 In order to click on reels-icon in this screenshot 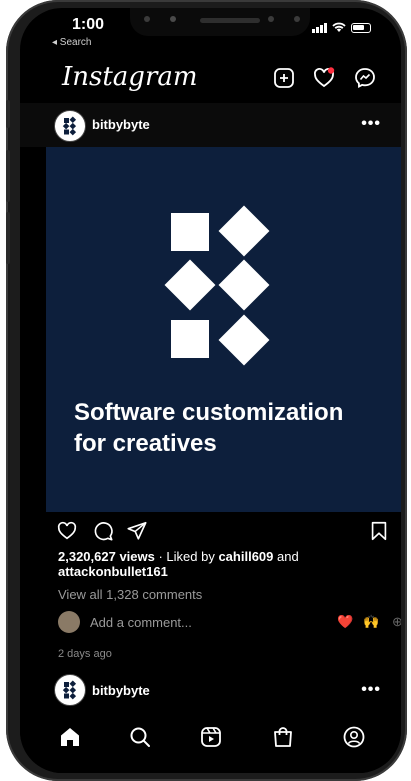, I will do `click(211, 737)`.